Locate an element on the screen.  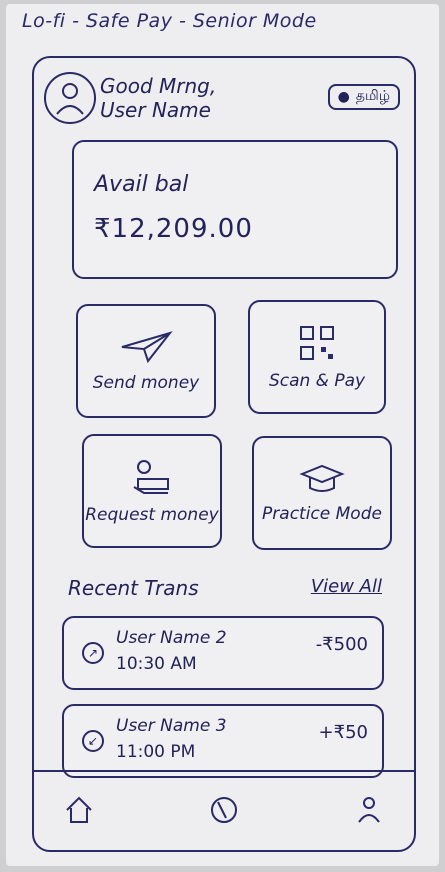
transaction-time: 11:00 PM is located at coordinates (156, 752).